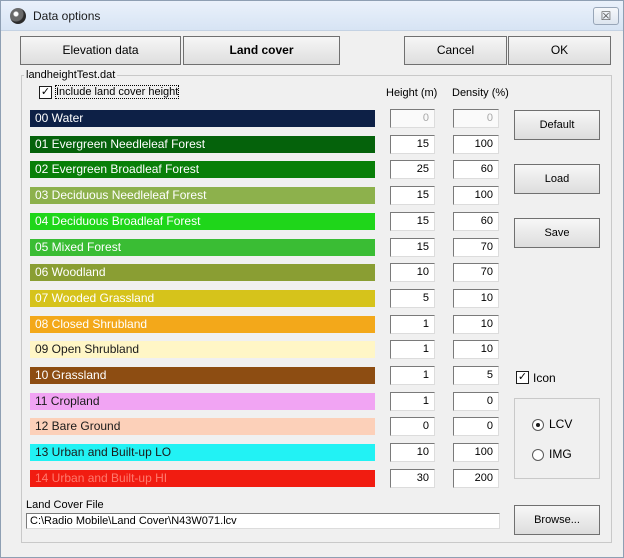 The image size is (624, 558). Describe the element at coordinates (557, 233) in the screenshot. I see `save-button: Save` at that location.